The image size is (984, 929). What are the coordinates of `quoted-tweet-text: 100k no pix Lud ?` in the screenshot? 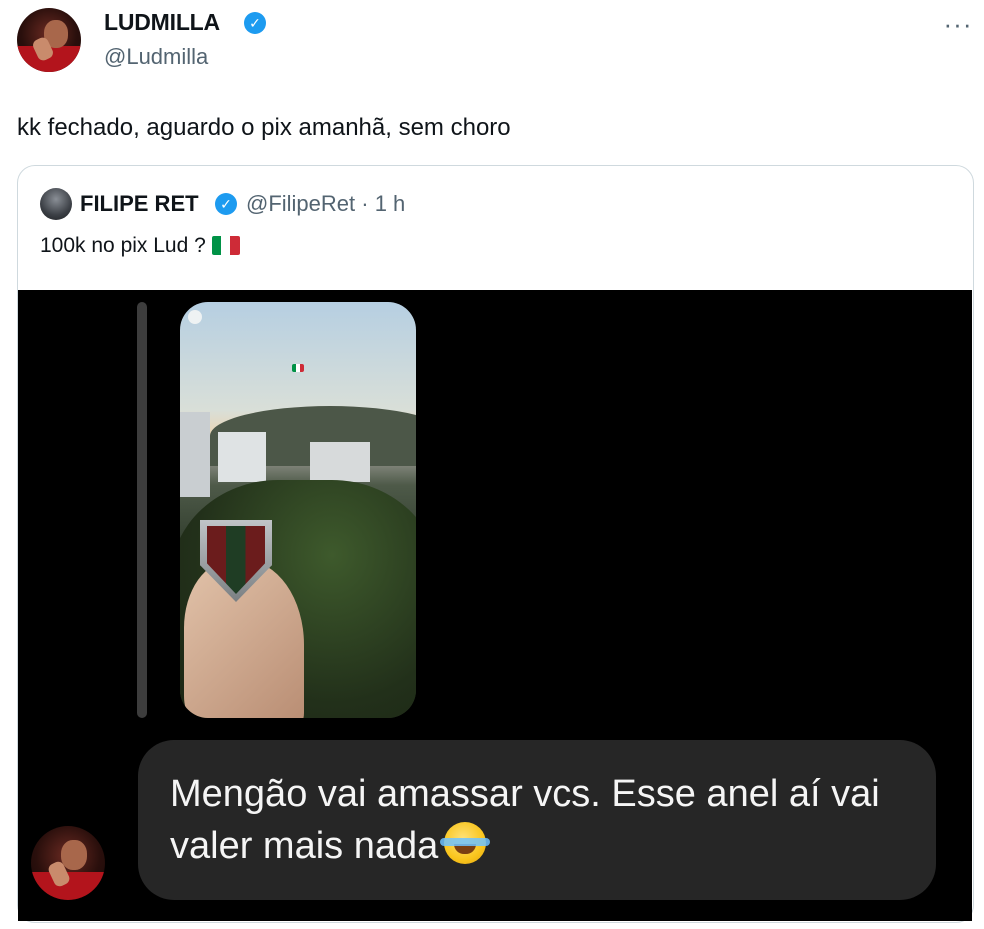 It's located at (140, 246).